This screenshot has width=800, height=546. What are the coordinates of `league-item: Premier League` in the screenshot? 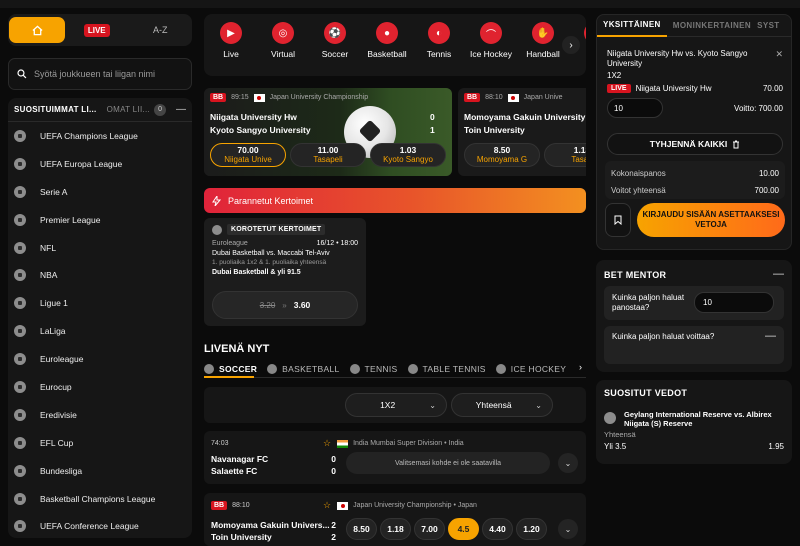 It's located at (100, 220).